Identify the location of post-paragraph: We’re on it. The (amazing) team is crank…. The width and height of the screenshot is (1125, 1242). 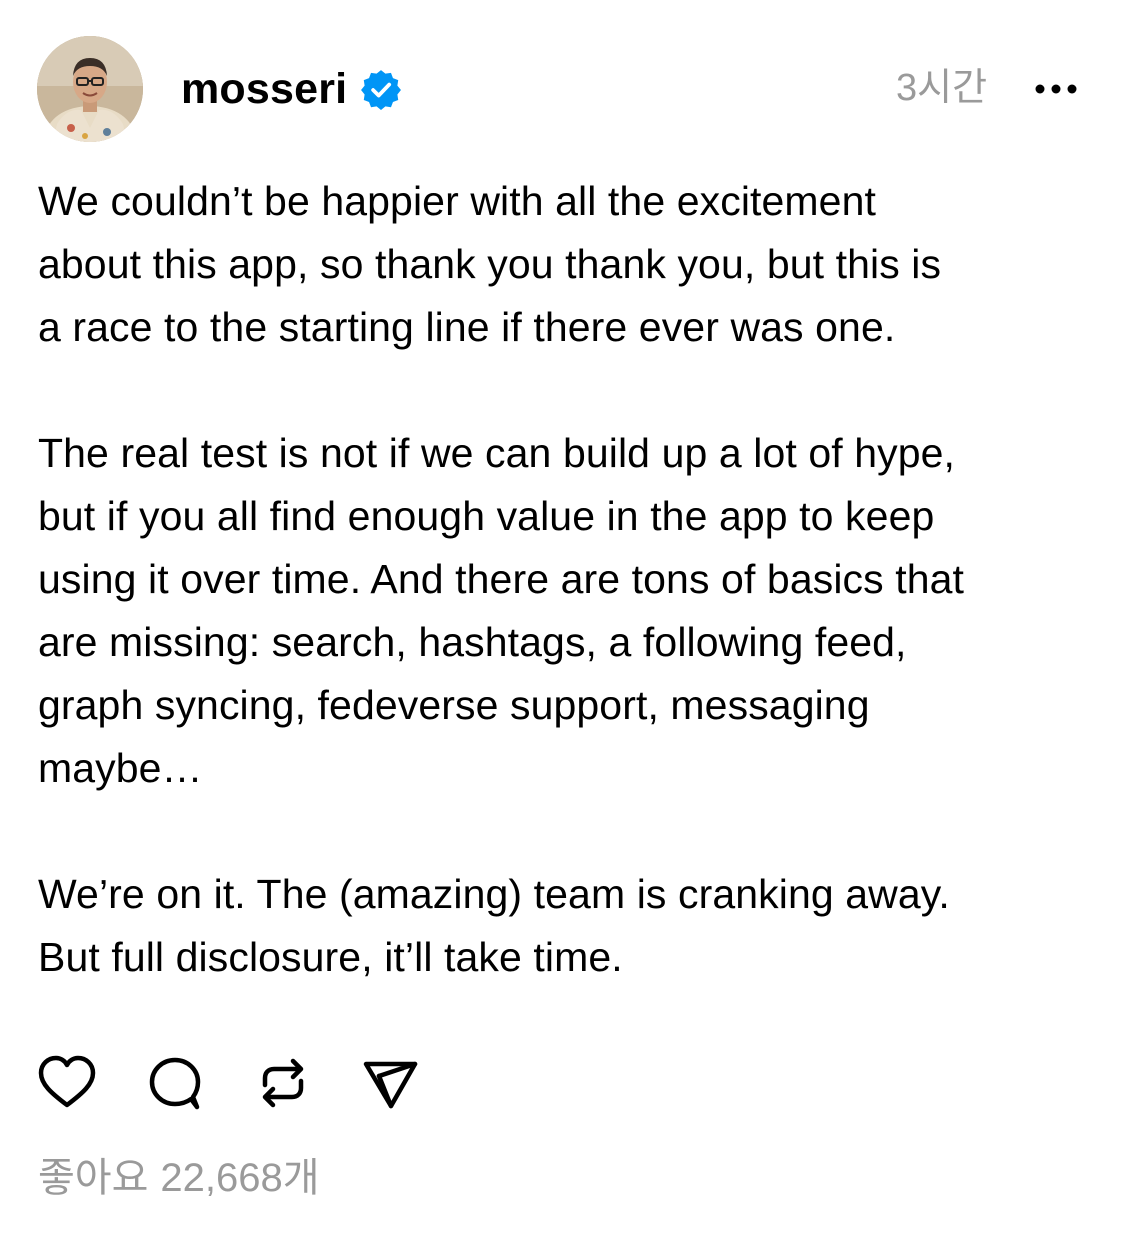
(494, 925).